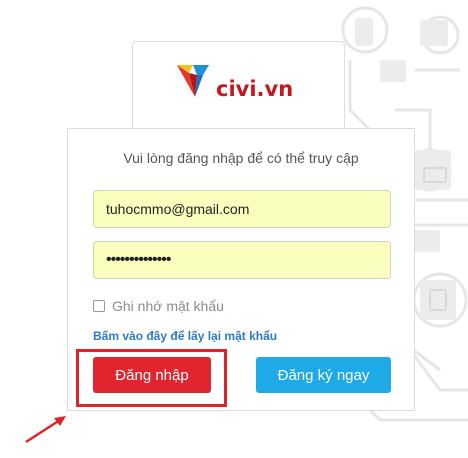  Describe the element at coordinates (99, 306) in the screenshot. I see `remember-checkbox` at that location.